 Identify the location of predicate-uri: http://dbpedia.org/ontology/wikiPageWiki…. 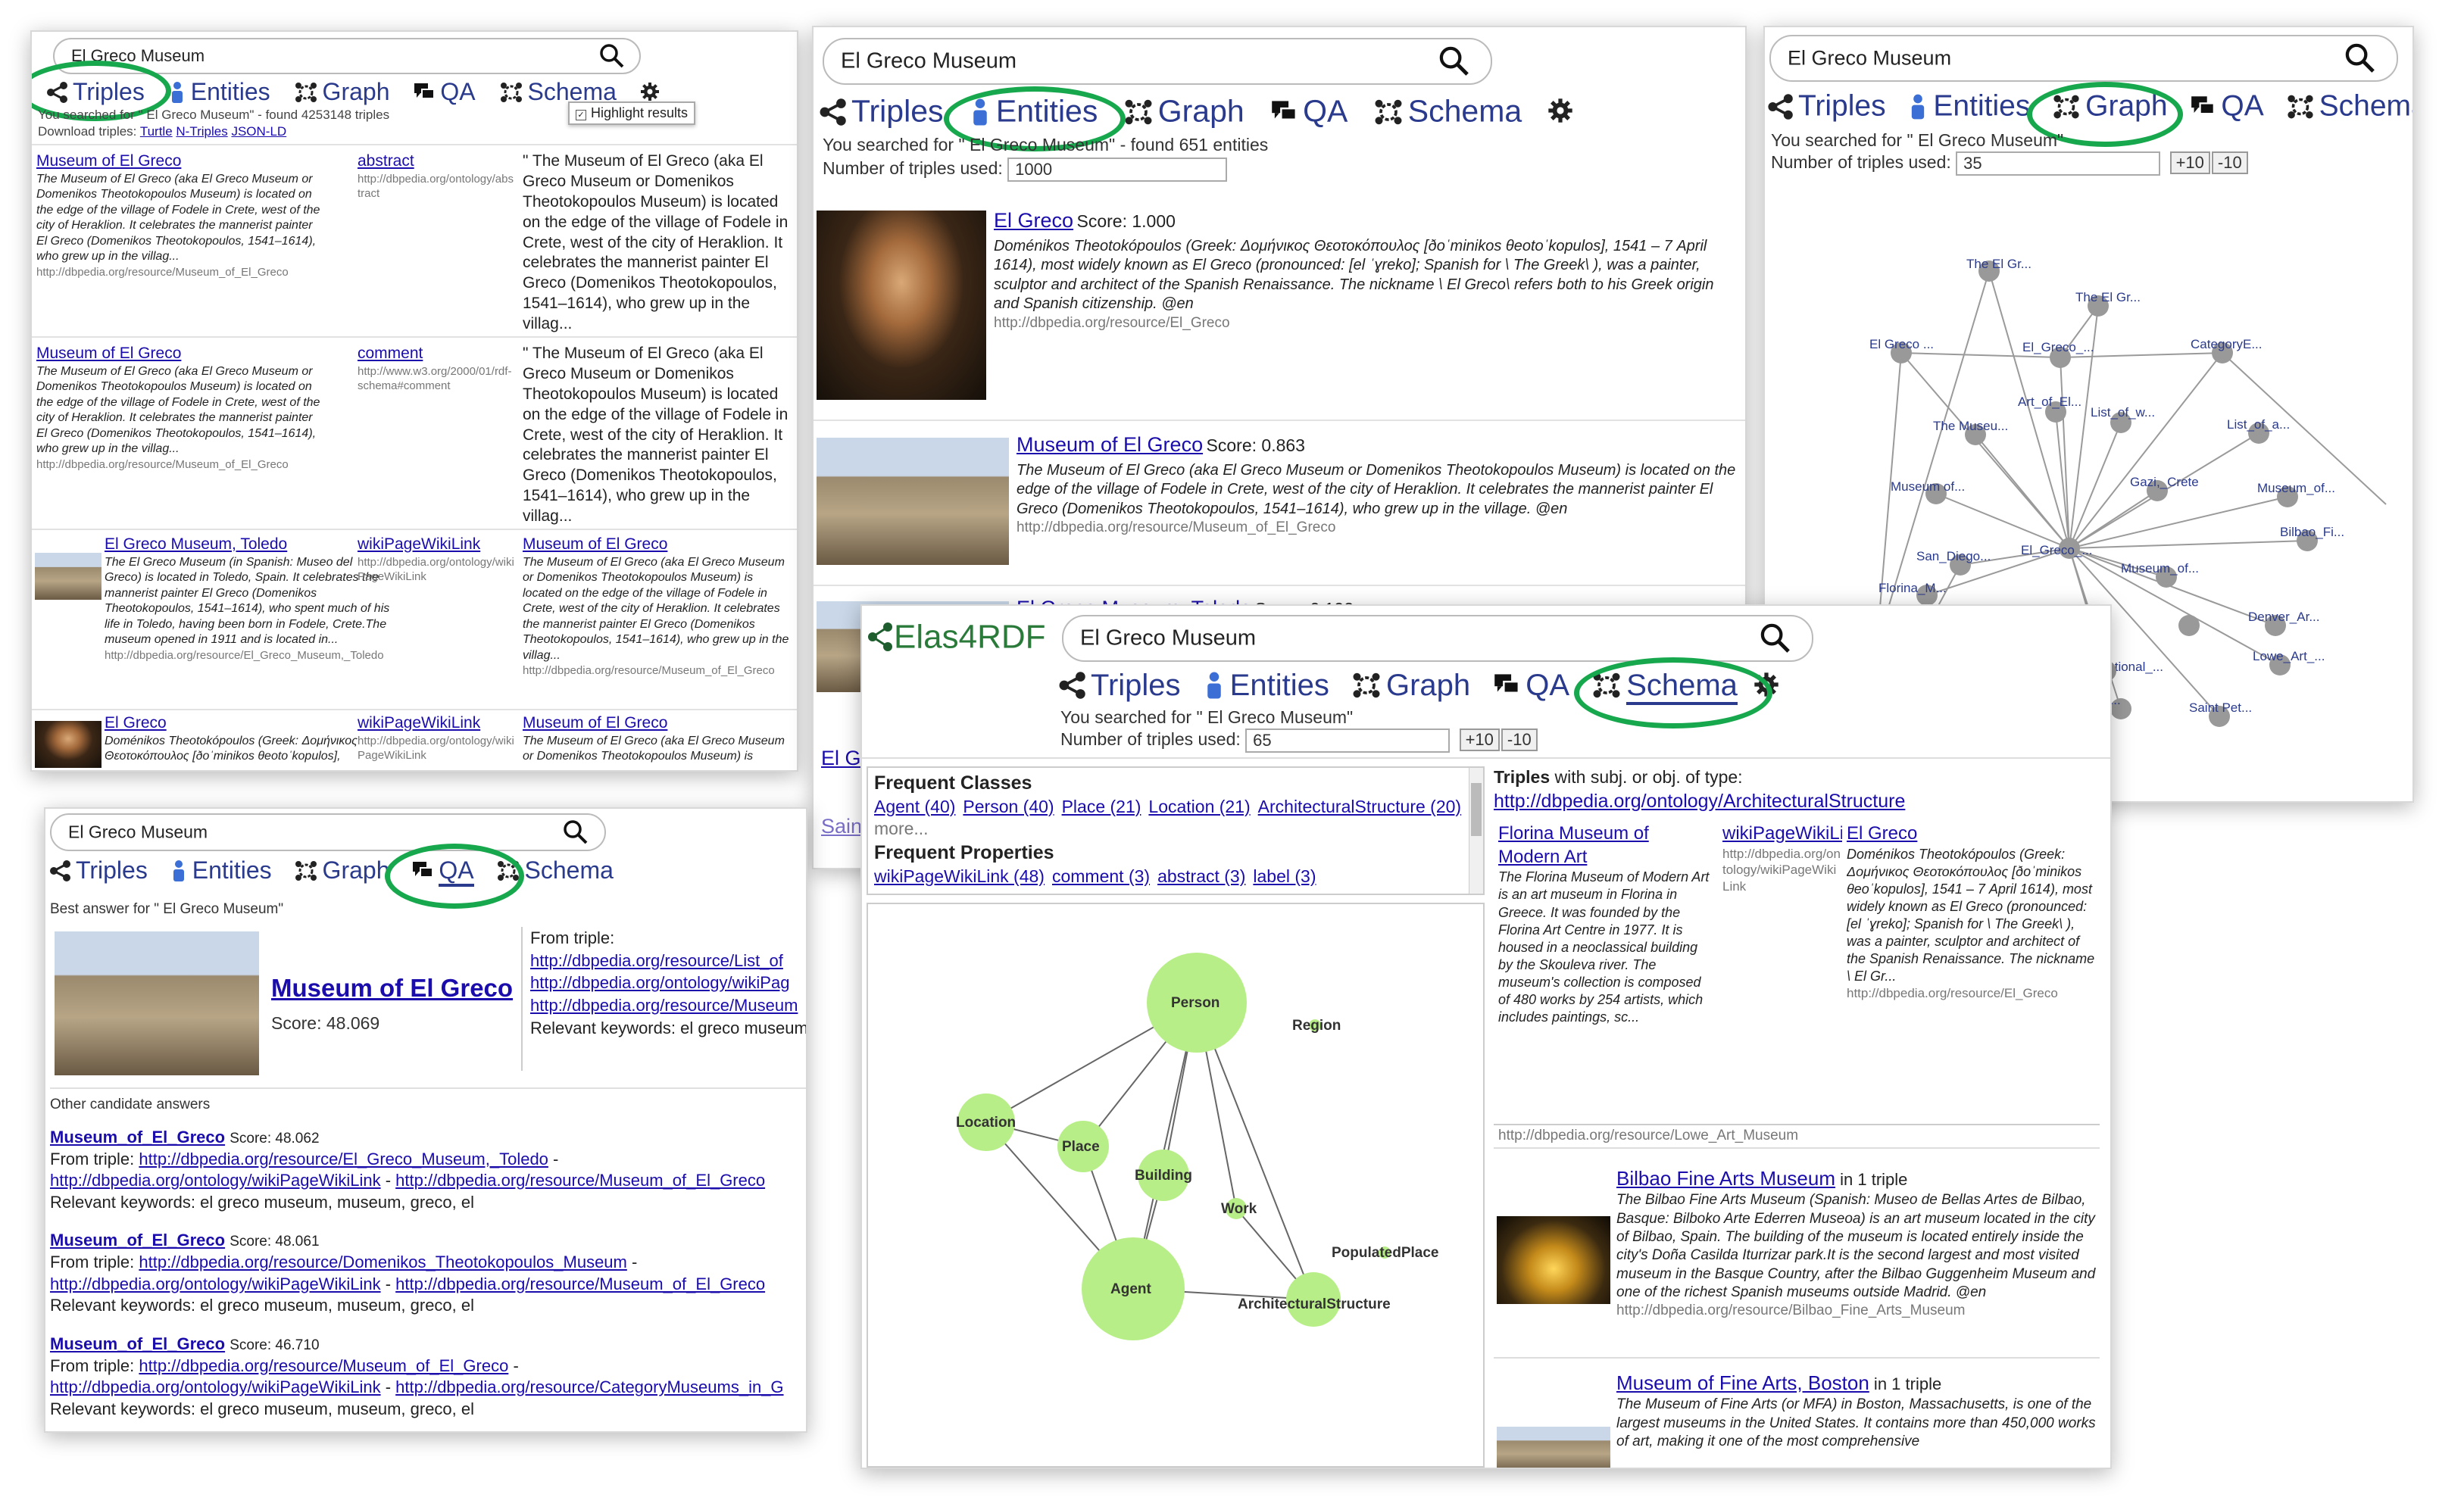
(1781, 870).